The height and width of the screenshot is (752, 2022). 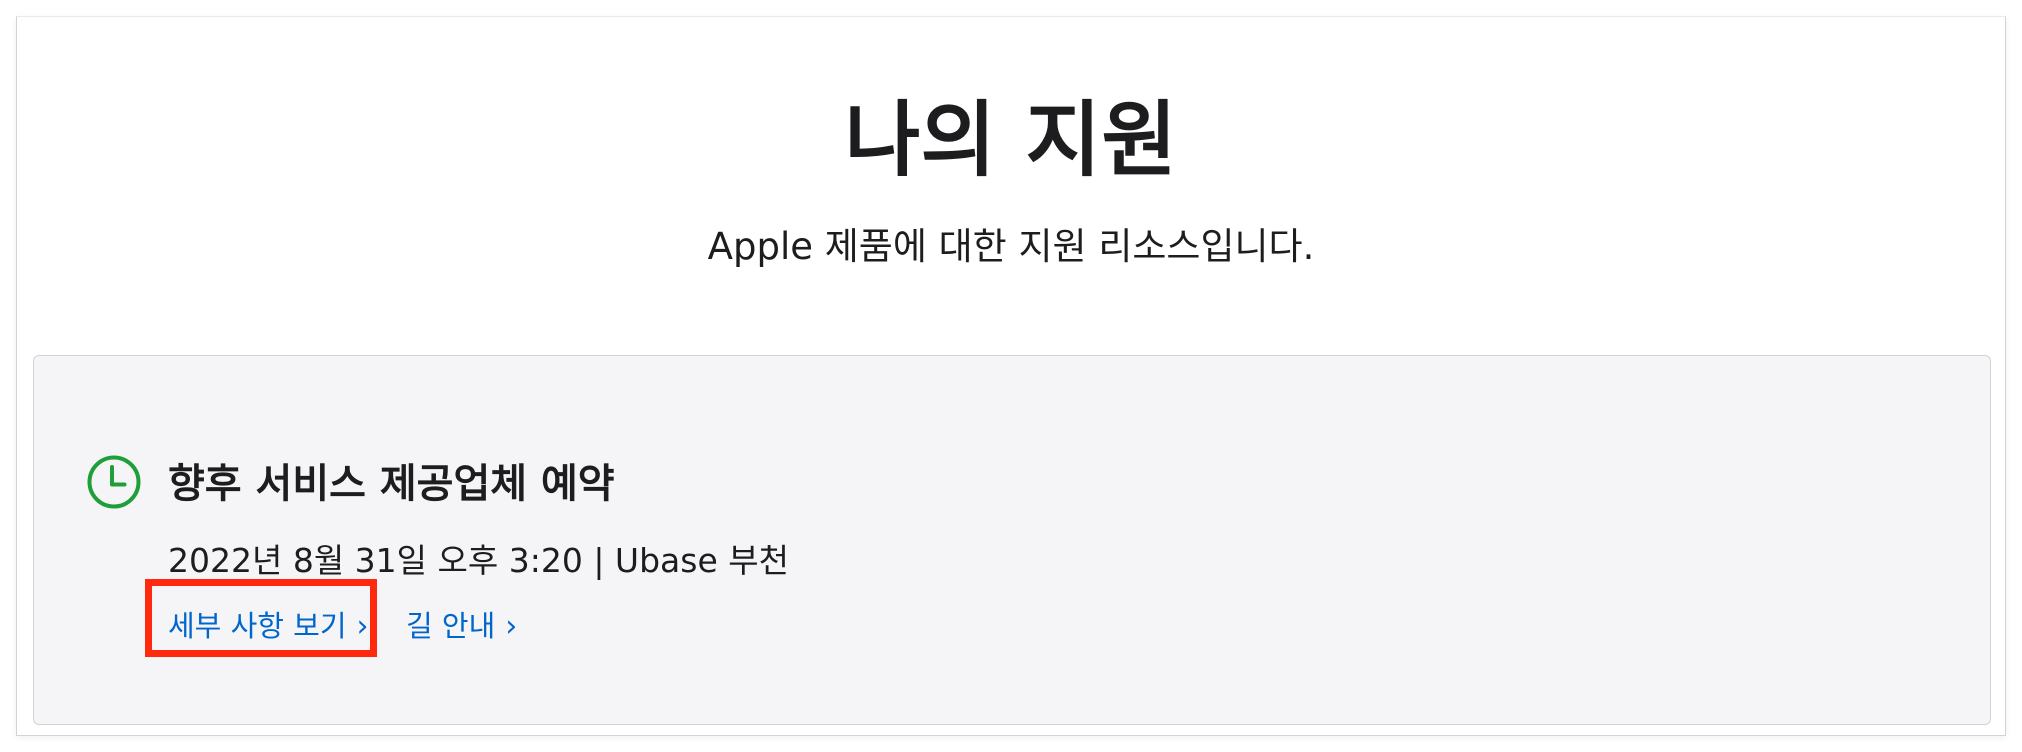 I want to click on directions-link: 길 안내 ›, so click(x=461, y=626).